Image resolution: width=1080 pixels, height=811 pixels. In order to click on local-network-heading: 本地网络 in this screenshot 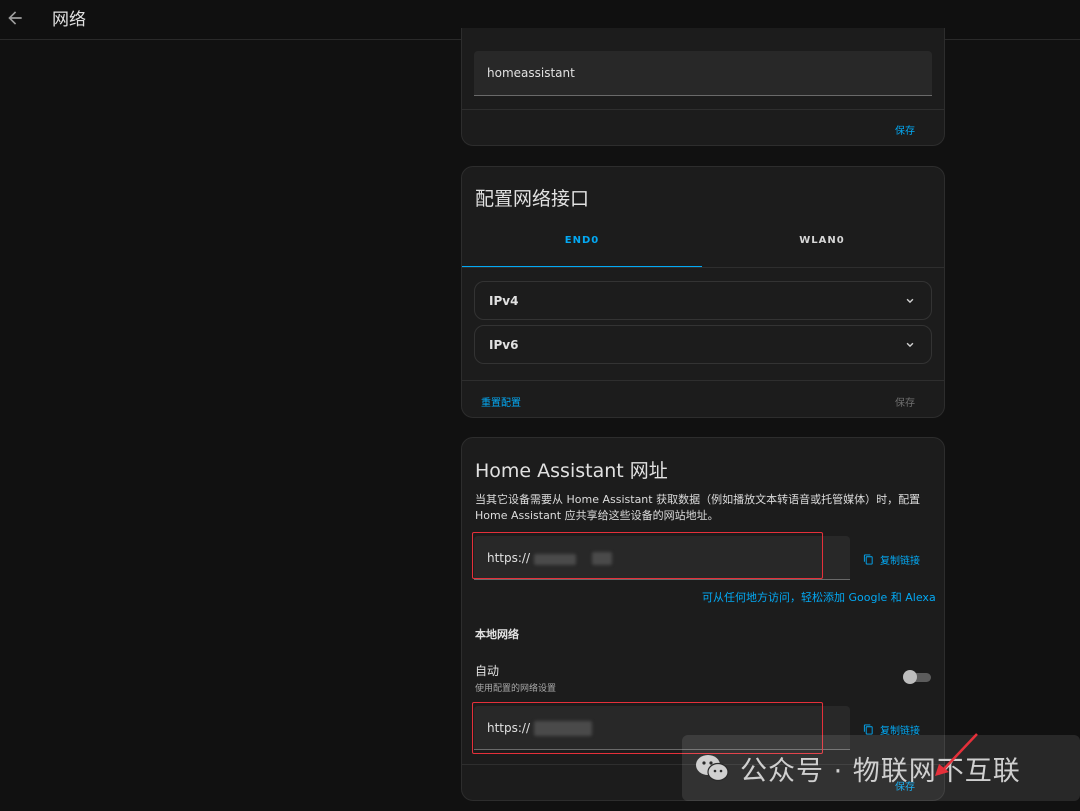, I will do `click(497, 634)`.